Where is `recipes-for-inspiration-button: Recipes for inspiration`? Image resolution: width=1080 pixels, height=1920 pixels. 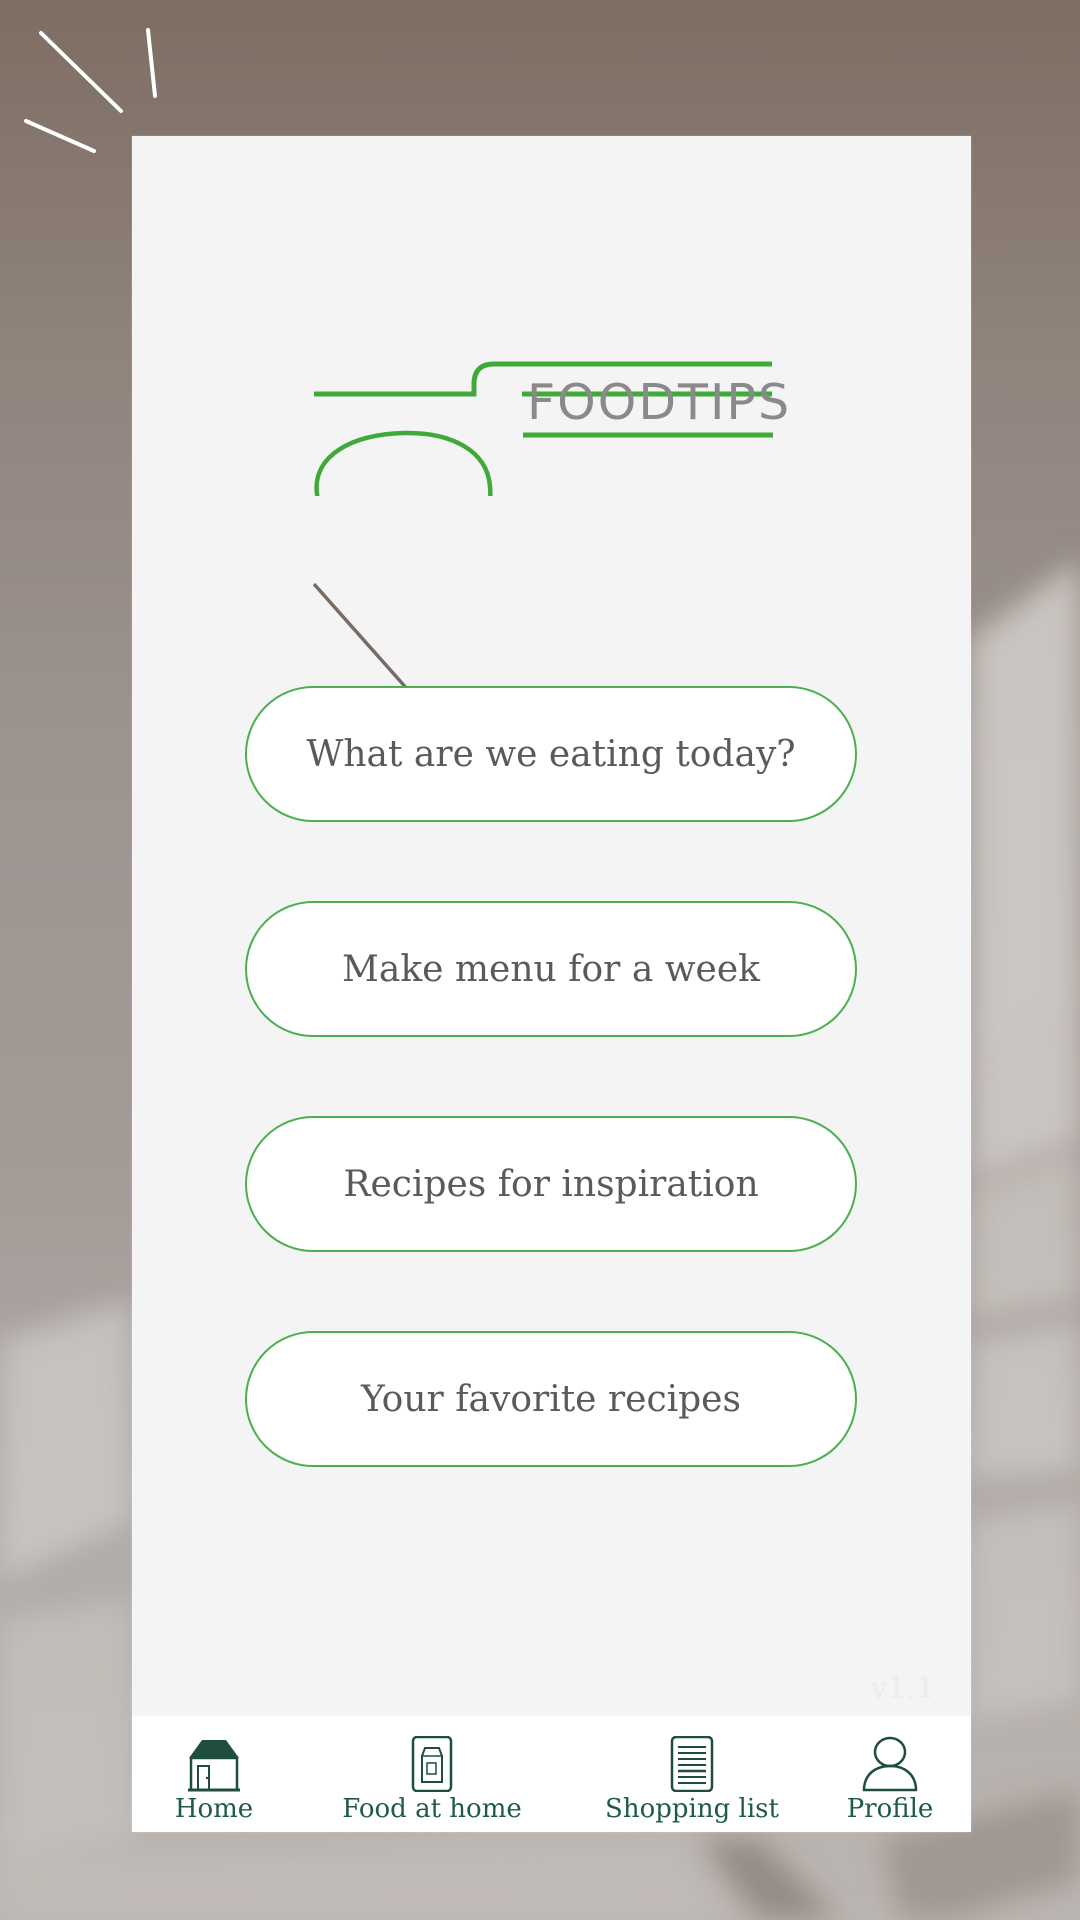
recipes-for-inspiration-button: Recipes for inspiration is located at coordinates (551, 1184).